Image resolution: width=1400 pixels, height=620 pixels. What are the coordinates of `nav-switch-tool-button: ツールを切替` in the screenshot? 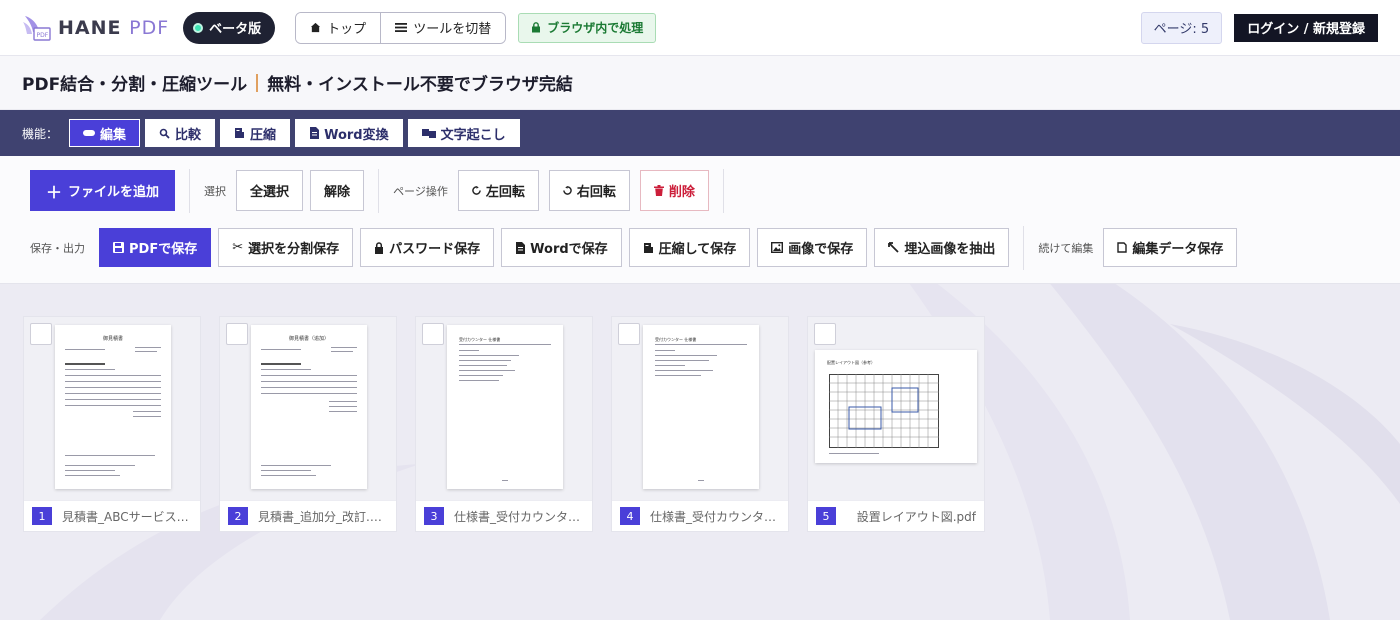 It's located at (443, 27).